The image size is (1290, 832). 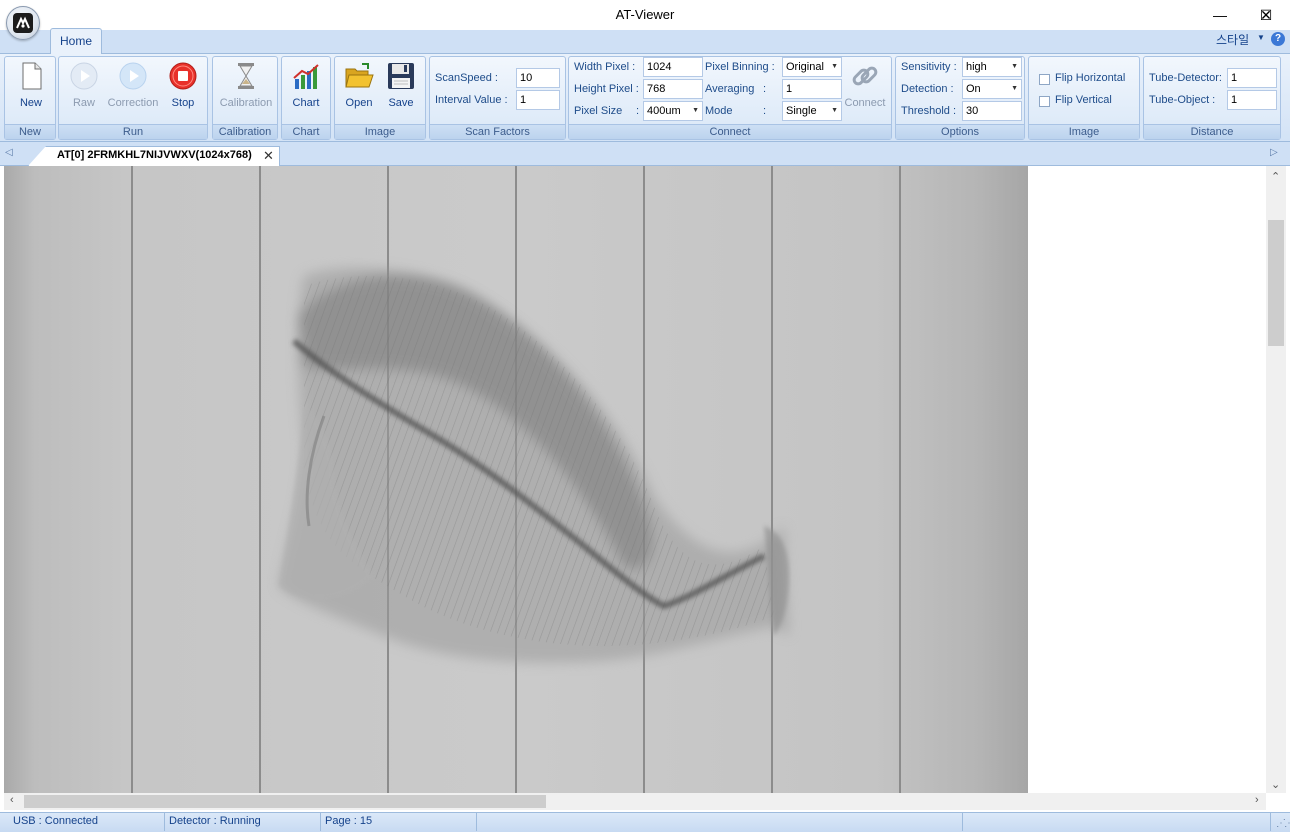 I want to click on help-icon: ?, so click(x=1278, y=39).